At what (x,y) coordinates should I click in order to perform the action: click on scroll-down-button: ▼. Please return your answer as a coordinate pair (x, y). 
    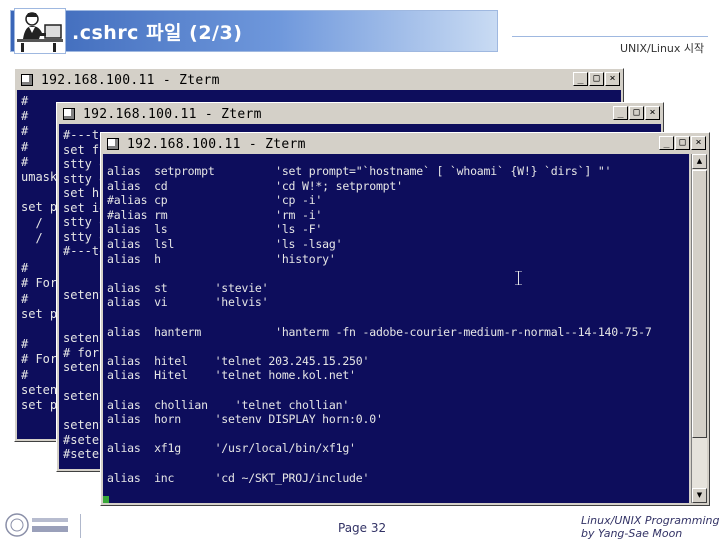
    Looking at the image, I should click on (699, 495).